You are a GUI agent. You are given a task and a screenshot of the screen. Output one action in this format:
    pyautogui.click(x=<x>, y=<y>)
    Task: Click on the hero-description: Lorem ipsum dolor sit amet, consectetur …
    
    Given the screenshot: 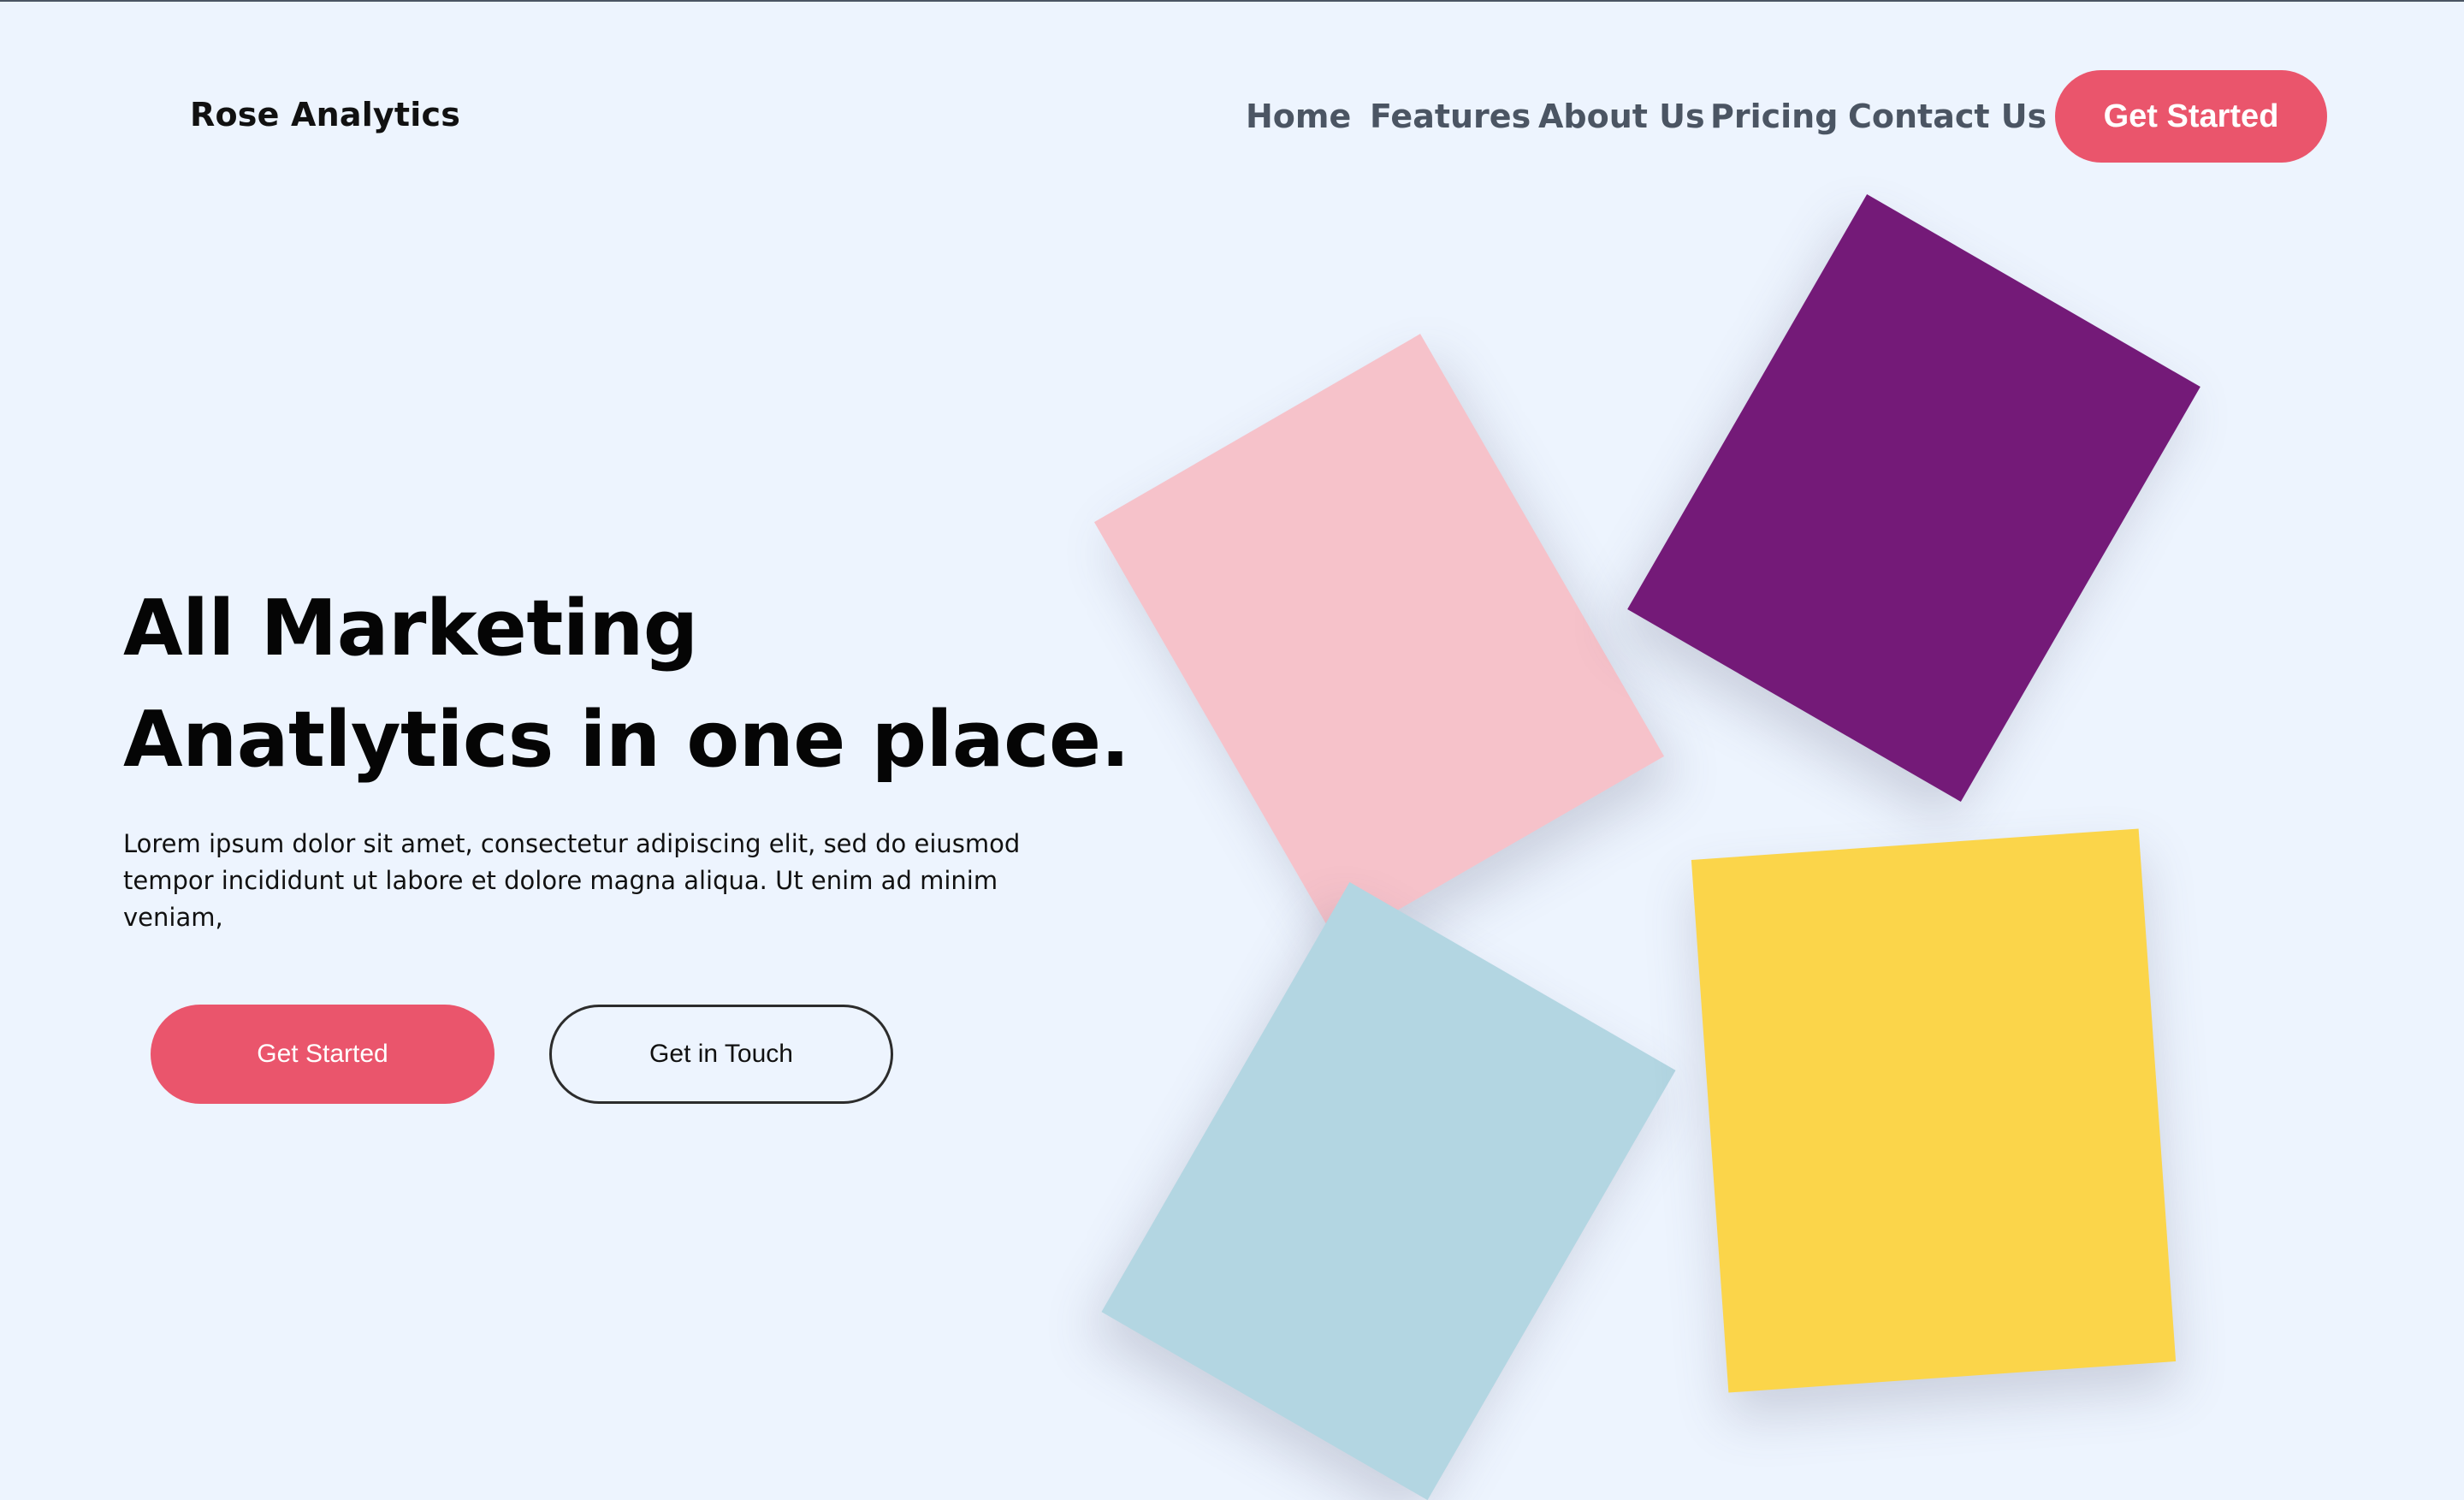 What is the action you would take?
    pyautogui.click(x=572, y=880)
    